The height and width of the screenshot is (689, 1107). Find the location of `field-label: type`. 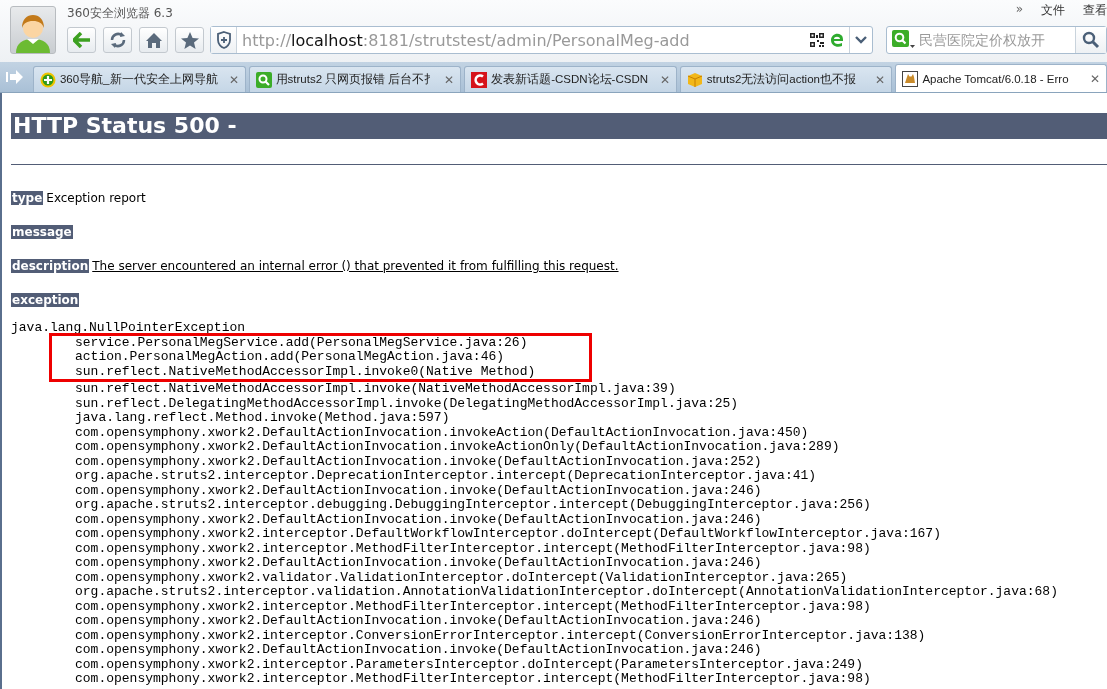

field-label: type is located at coordinates (27, 198).